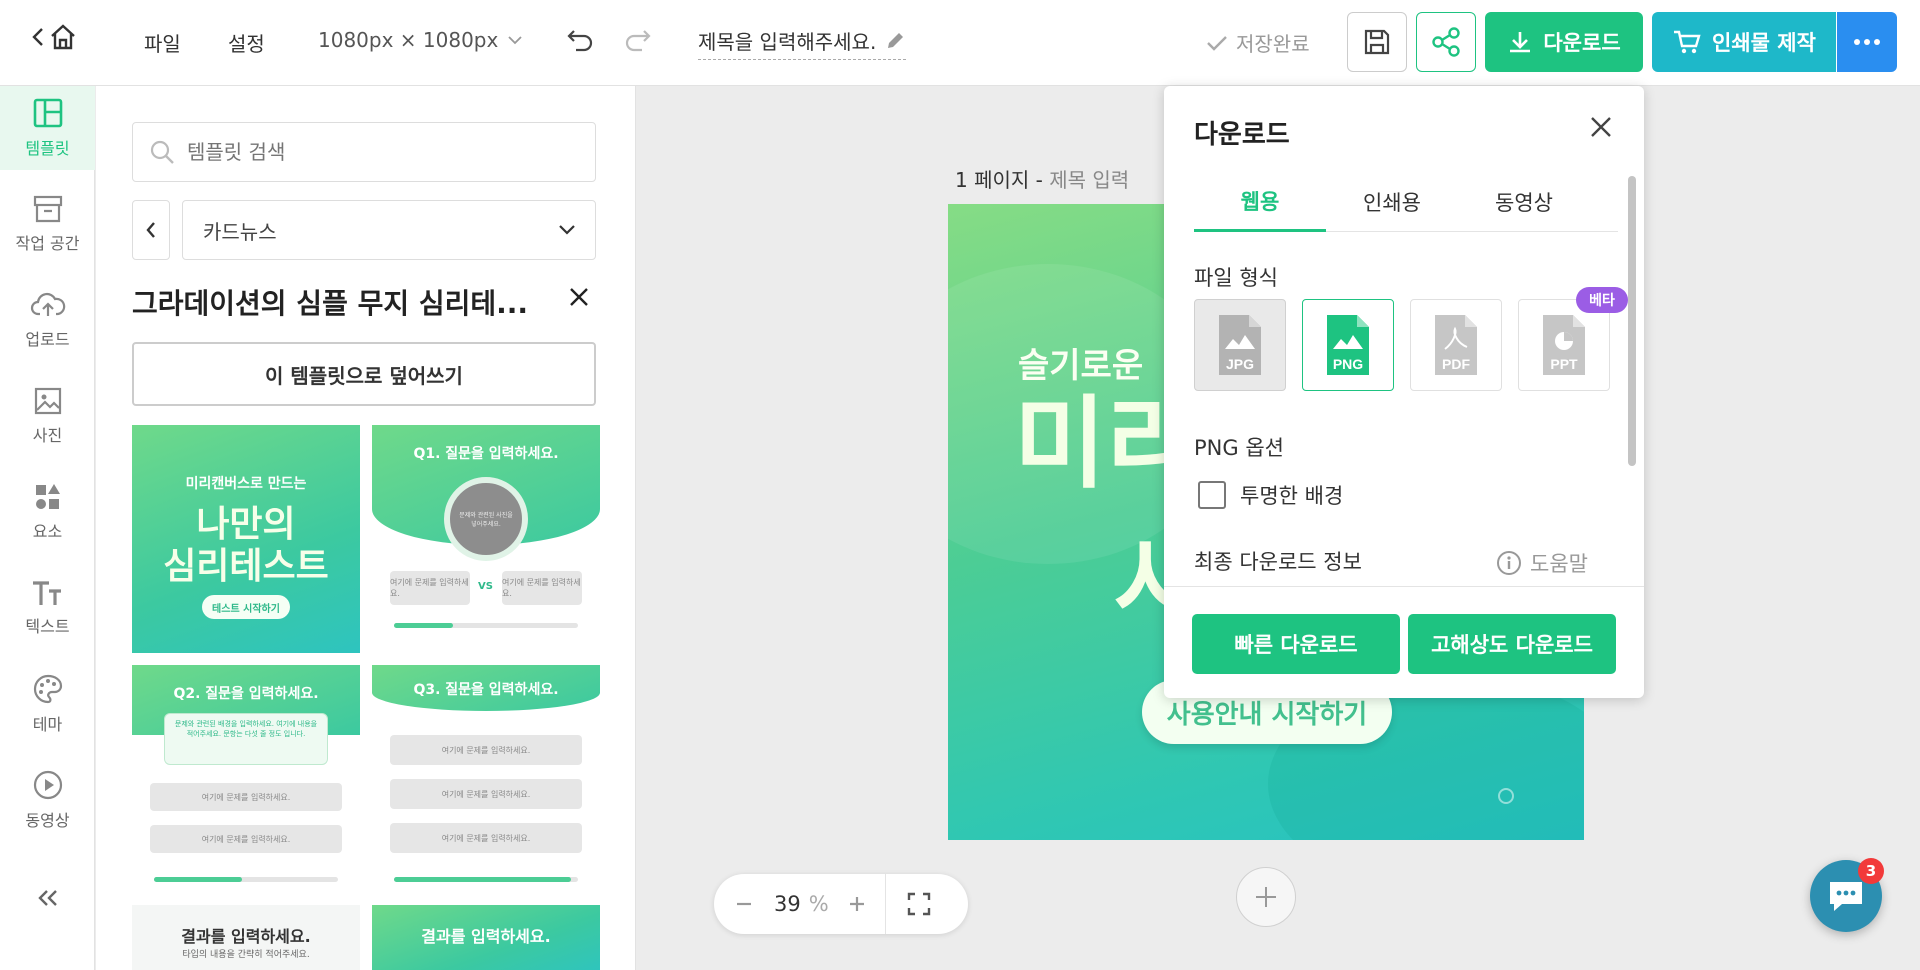 Image resolution: width=1920 pixels, height=970 pixels. I want to click on sidebar-item-theme: 테마, so click(47, 704).